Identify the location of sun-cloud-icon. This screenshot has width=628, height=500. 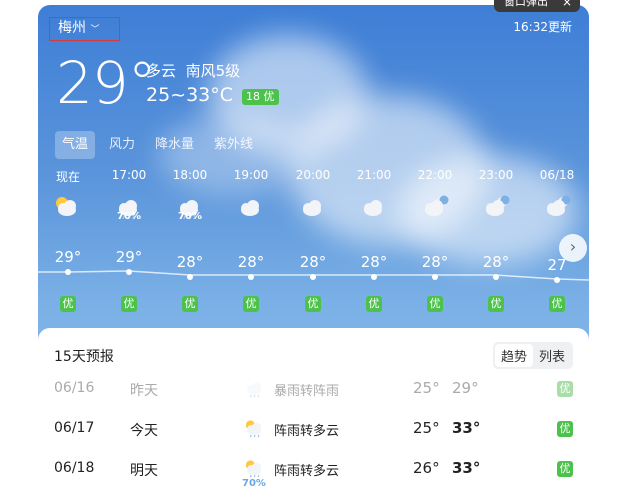
(68, 207).